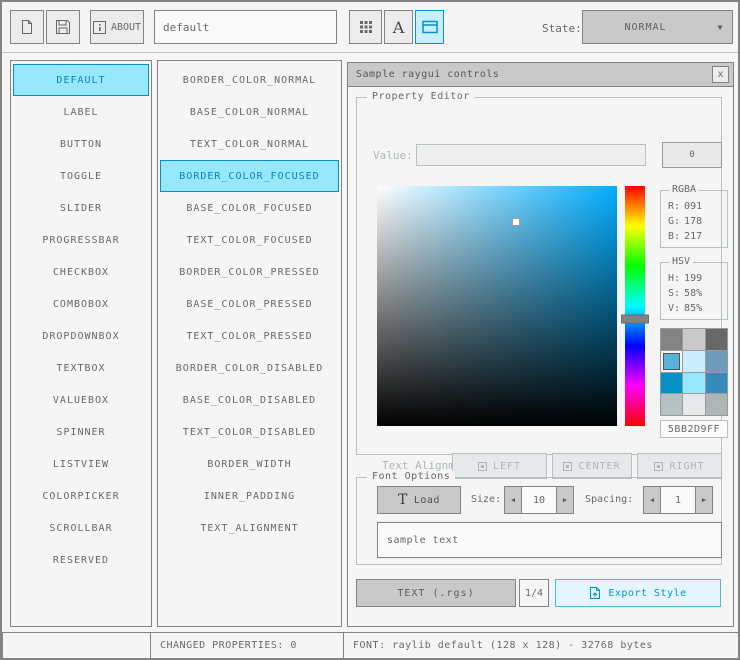 The image size is (740, 660). Describe the element at coordinates (540, 75) in the screenshot. I see `sample-window-titlebar: Sample raygui controls x` at that location.